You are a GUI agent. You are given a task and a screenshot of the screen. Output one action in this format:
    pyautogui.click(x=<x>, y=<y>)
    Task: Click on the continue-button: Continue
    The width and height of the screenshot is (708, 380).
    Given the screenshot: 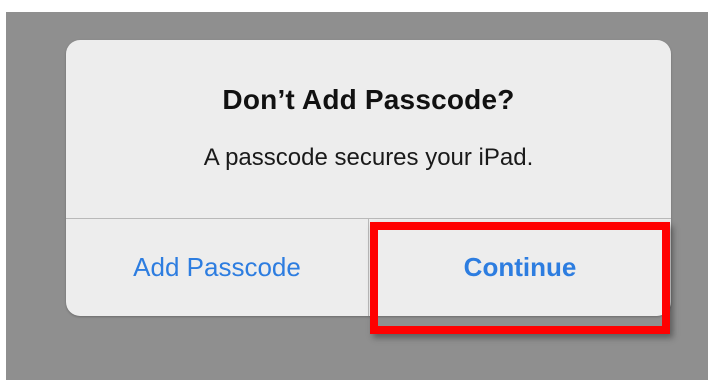 What is the action you would take?
    pyautogui.click(x=520, y=267)
    